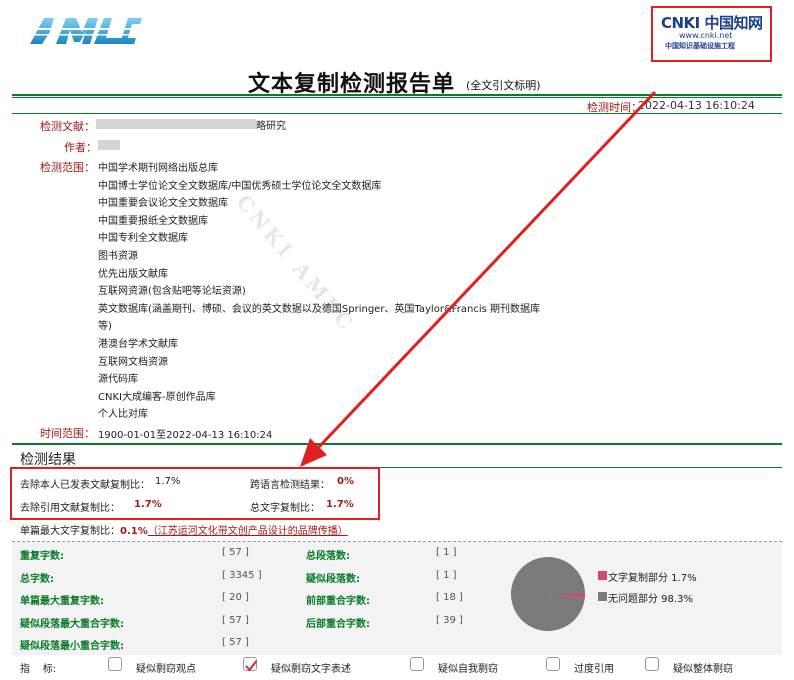 This screenshot has width=794, height=680. Describe the element at coordinates (172, 292) in the screenshot. I see `database-item: 互联网资源(包含贴吧等论坛资源)` at that location.